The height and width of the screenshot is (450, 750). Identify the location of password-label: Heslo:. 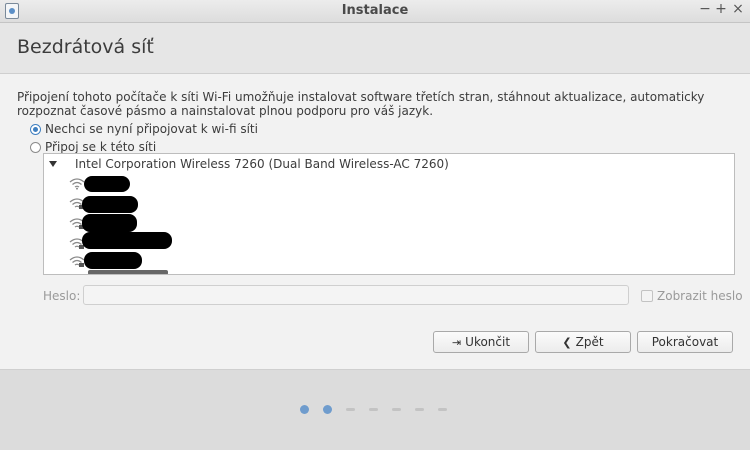
(62, 296).